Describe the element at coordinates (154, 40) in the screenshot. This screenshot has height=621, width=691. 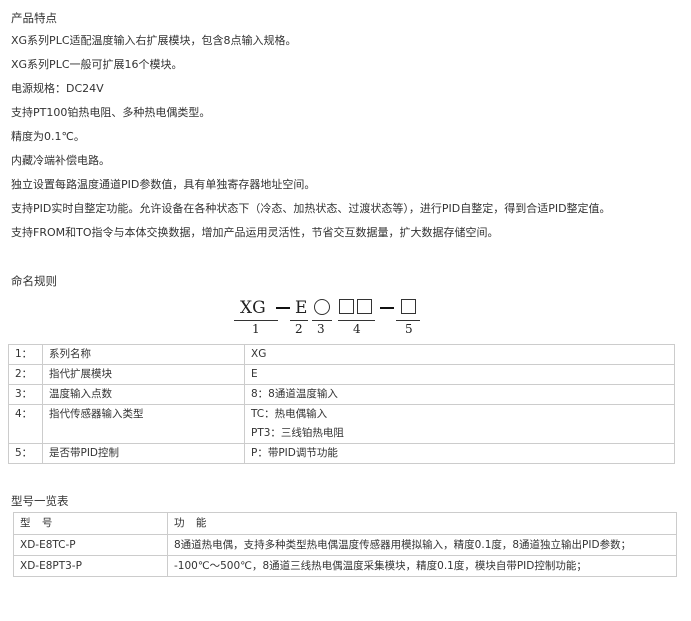
I see `feature-item: XG系列PLC适配温度输入右扩展模块，包含8点输入规格。` at that location.